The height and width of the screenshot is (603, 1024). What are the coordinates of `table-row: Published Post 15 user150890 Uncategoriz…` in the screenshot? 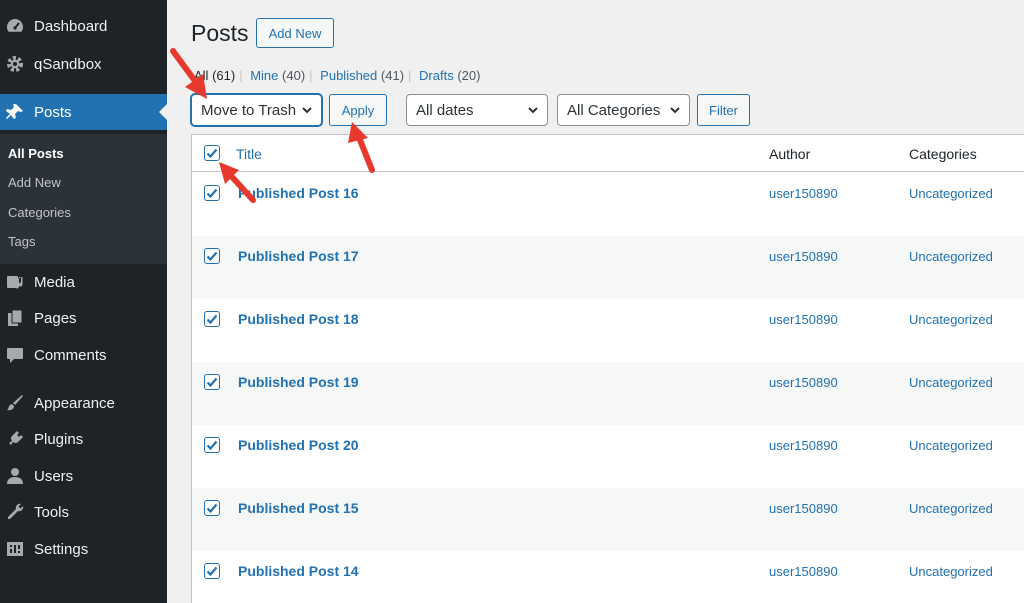 It's located at (608, 519).